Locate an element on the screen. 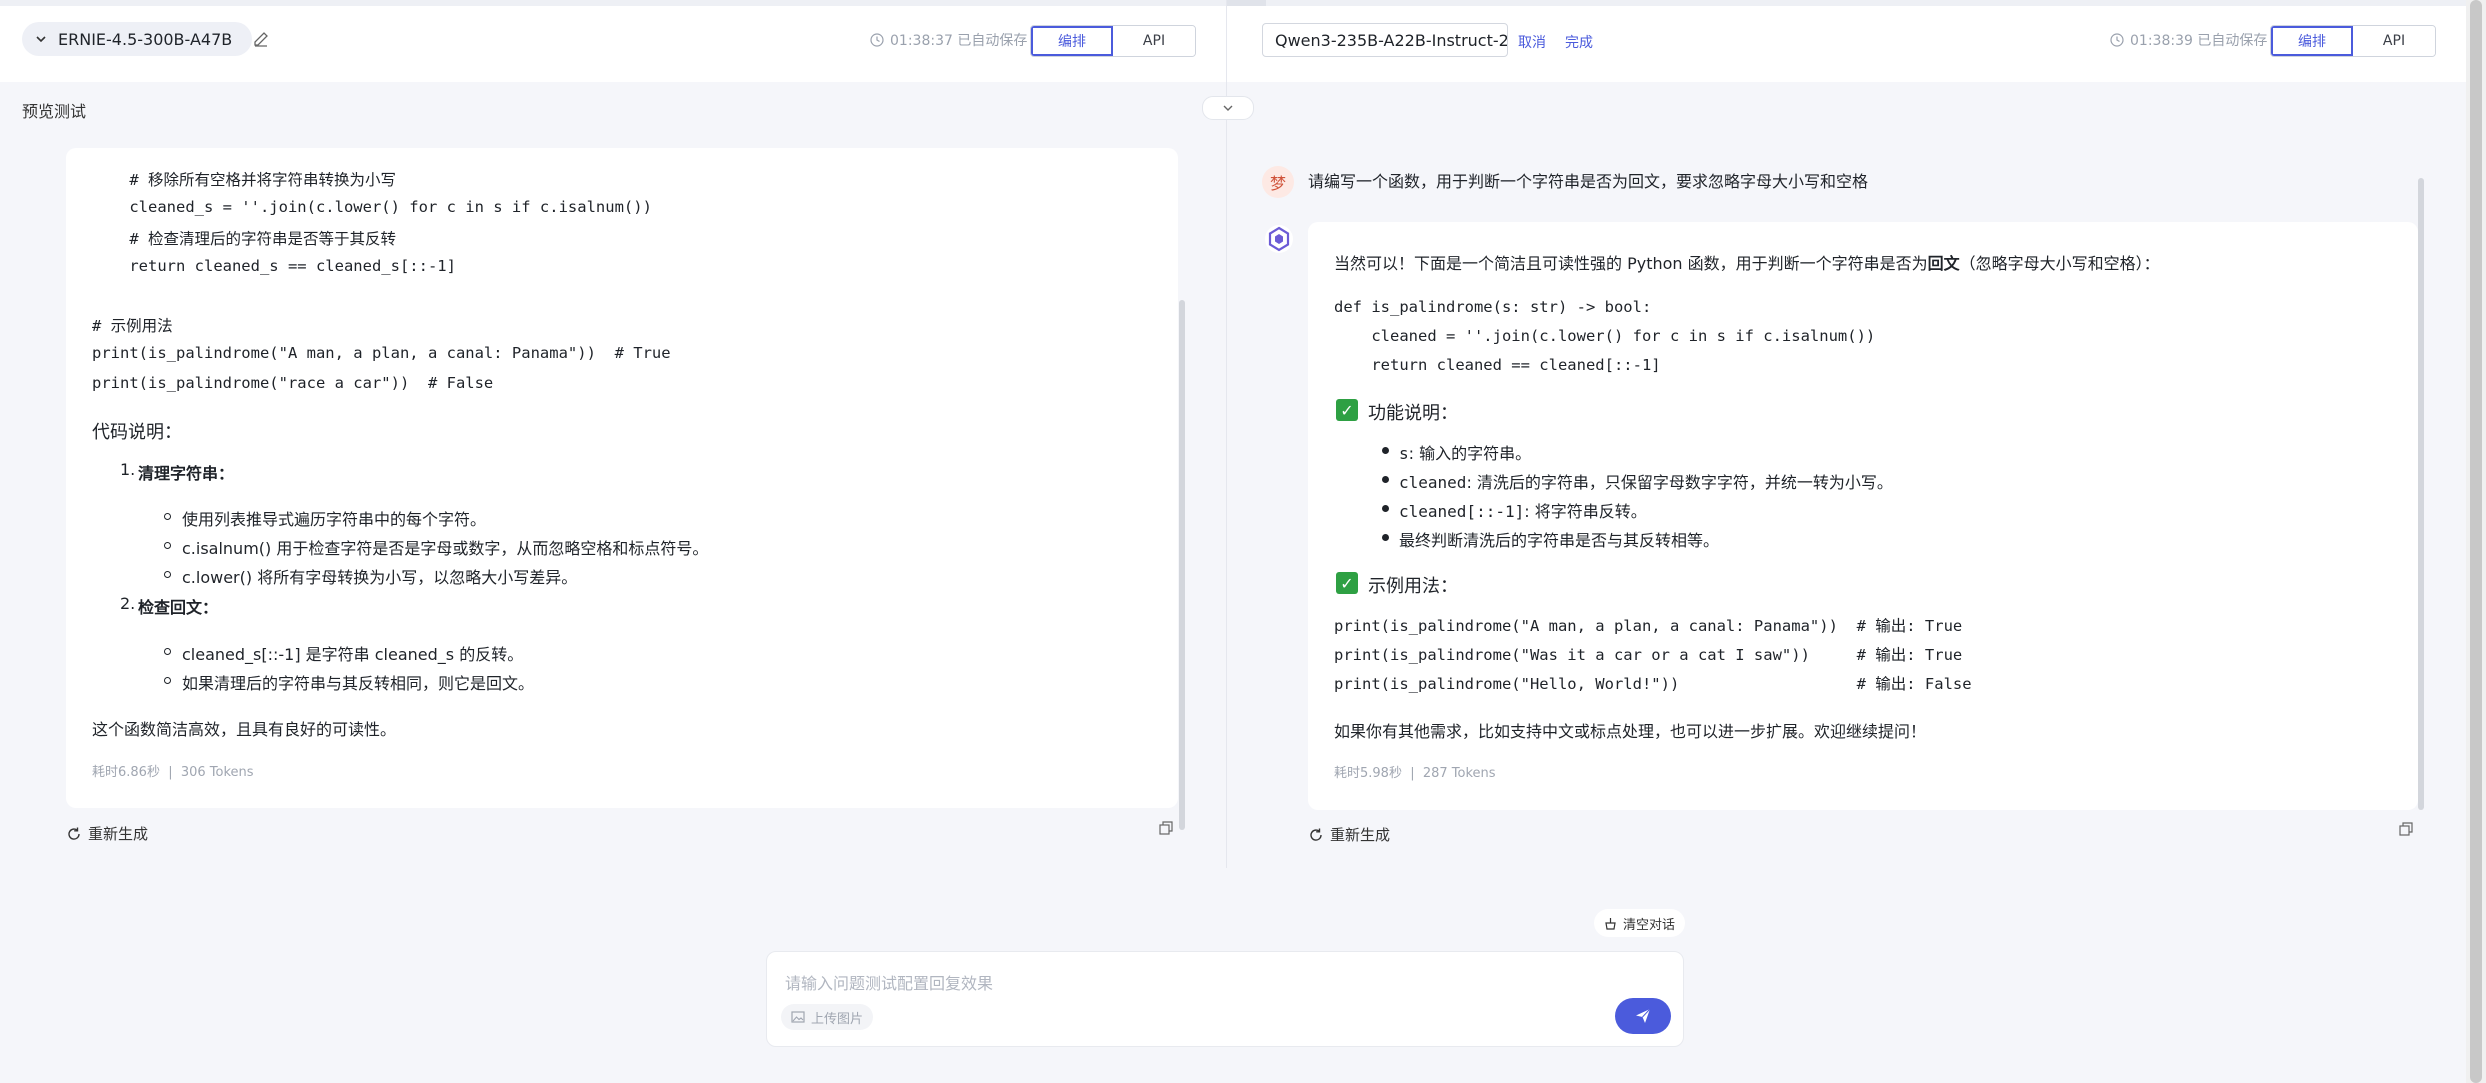 This screenshot has width=2486, height=1083. func-title: 功能说明： is located at coordinates (1413, 413).